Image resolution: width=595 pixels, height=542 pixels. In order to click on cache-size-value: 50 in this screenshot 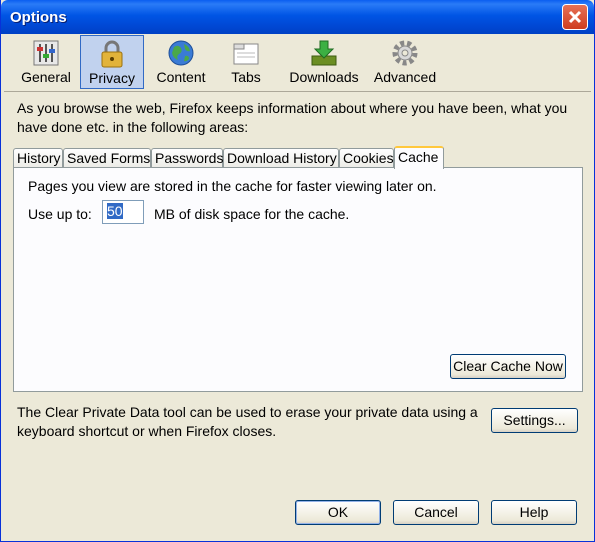, I will do `click(115, 211)`.